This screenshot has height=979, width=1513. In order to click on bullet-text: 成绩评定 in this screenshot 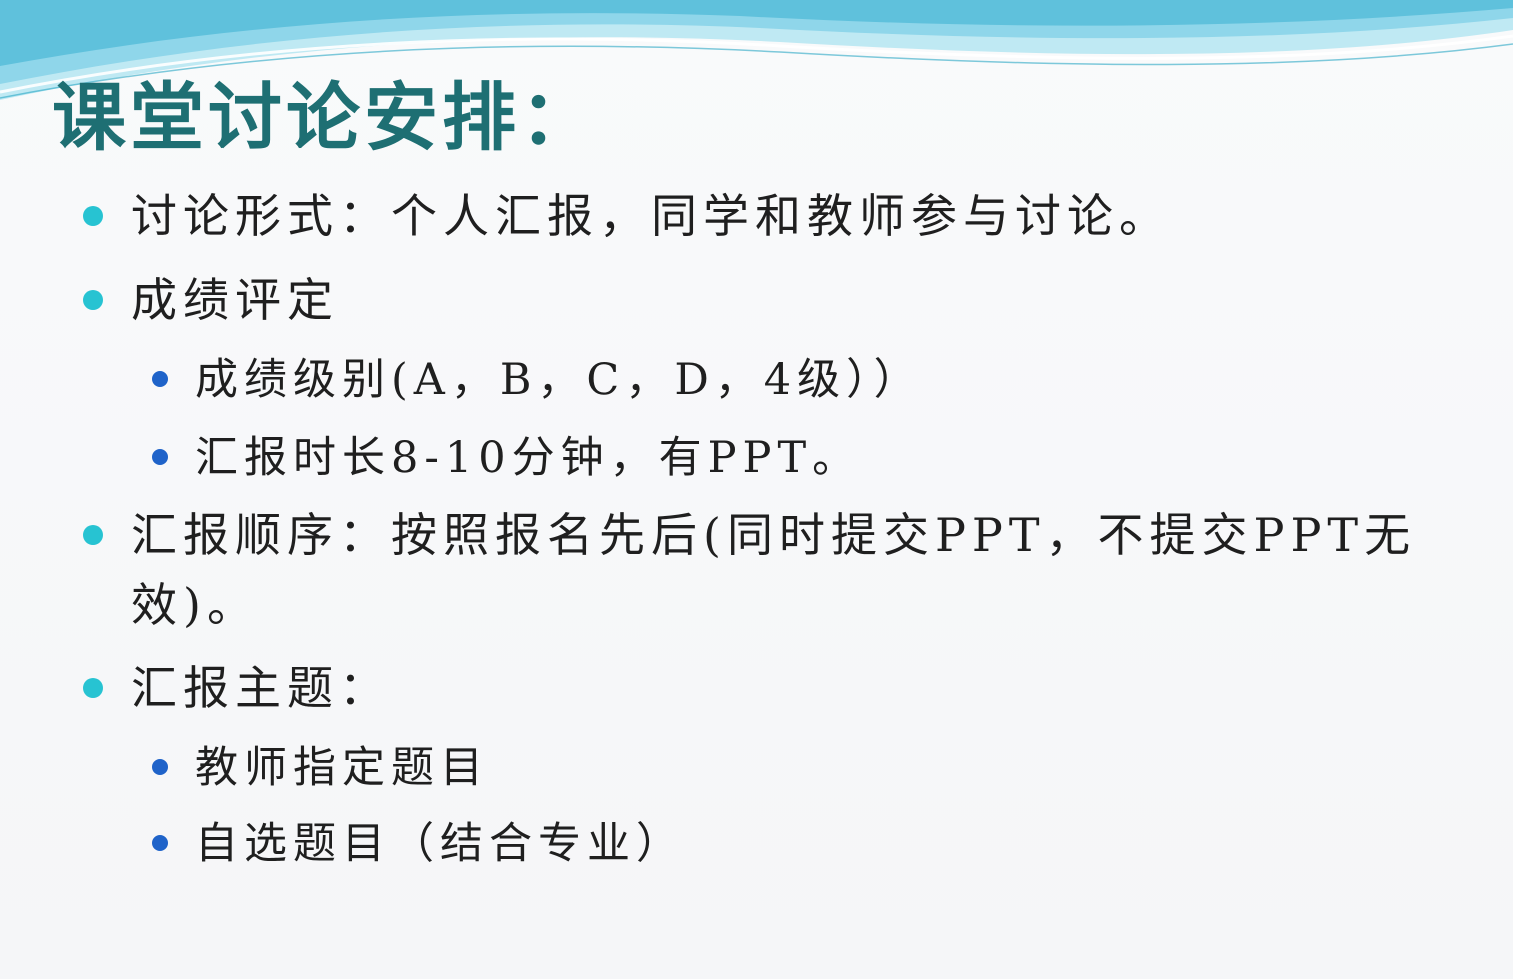, I will do `click(235, 300)`.